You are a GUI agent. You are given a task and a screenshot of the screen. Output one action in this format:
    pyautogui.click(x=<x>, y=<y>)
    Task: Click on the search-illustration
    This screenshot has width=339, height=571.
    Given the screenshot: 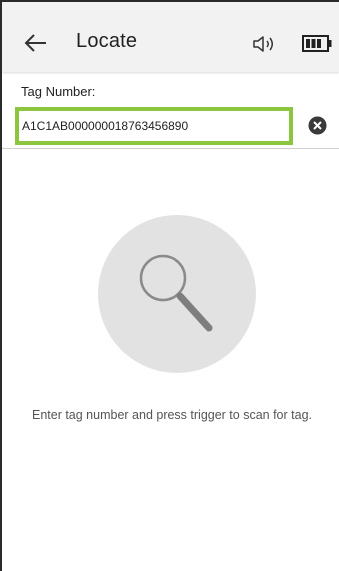 What is the action you would take?
    pyautogui.click(x=177, y=294)
    